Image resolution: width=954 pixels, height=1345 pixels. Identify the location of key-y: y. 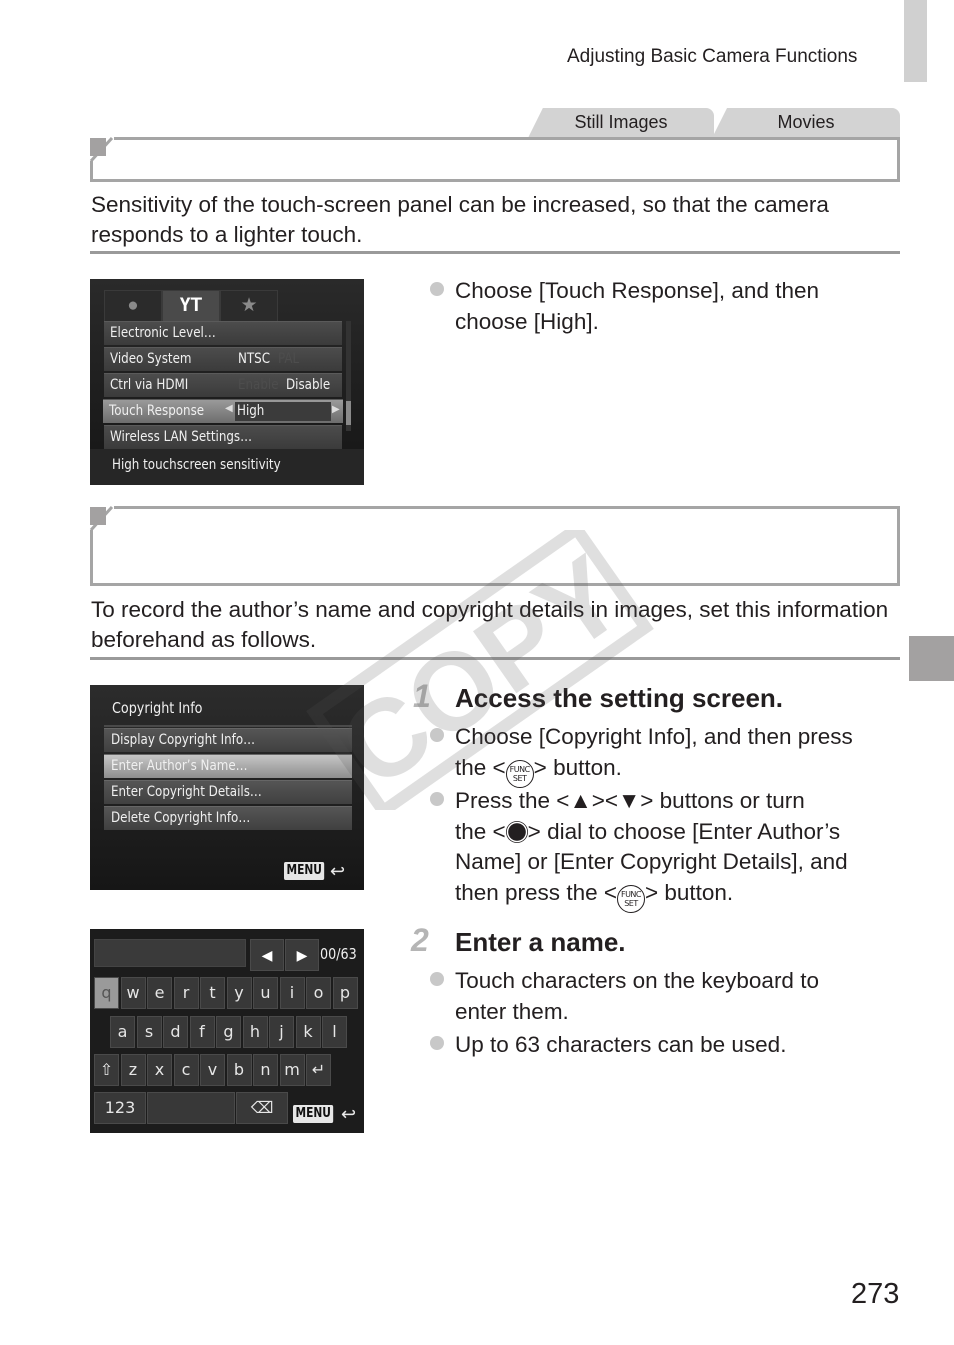
(239, 993).